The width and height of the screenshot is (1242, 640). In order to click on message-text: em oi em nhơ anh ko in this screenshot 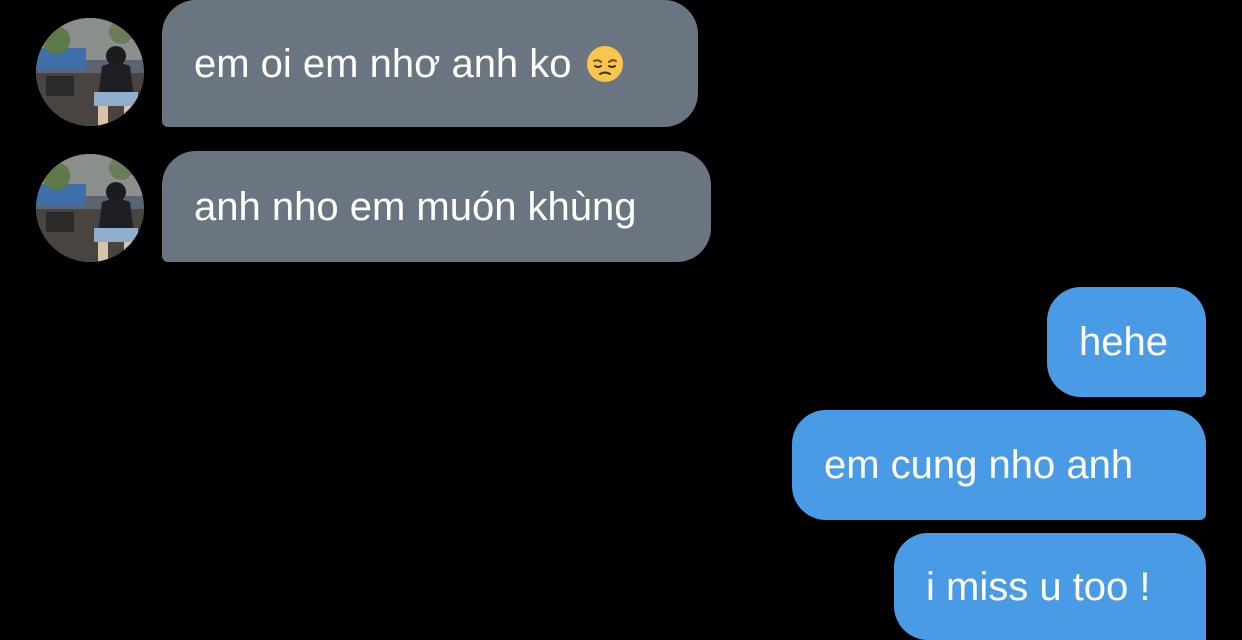, I will do `click(383, 63)`.